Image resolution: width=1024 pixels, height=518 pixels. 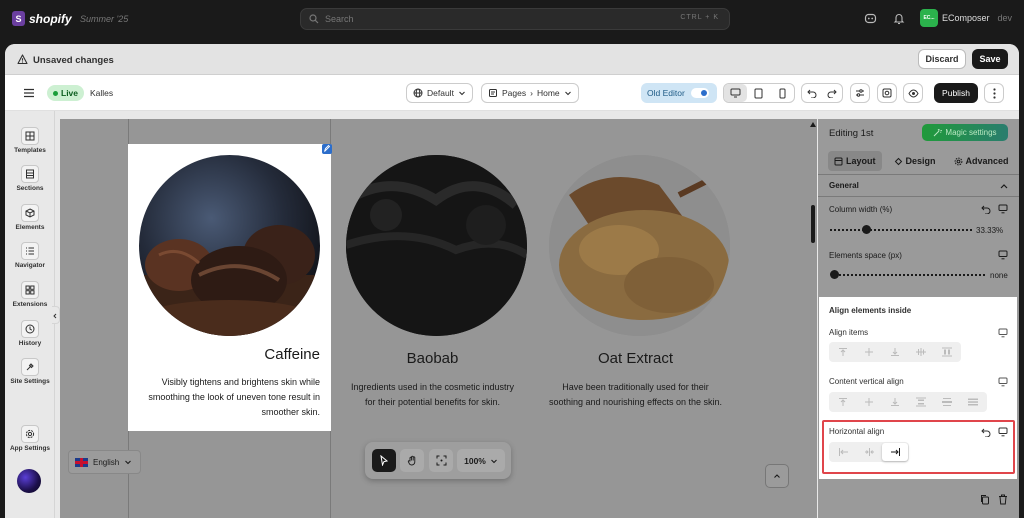 I want to click on canvas-scrollbar, so click(x=813, y=224).